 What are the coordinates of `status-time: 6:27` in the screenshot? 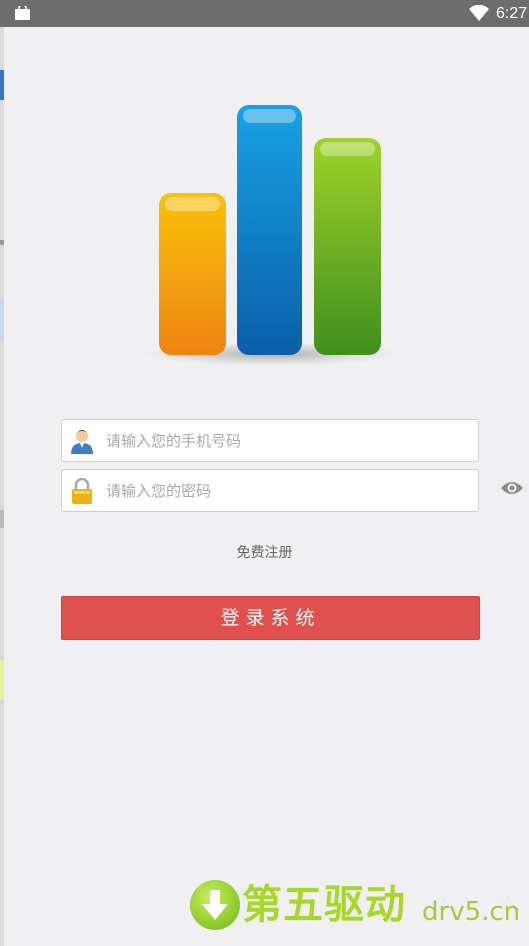 It's located at (512, 13).